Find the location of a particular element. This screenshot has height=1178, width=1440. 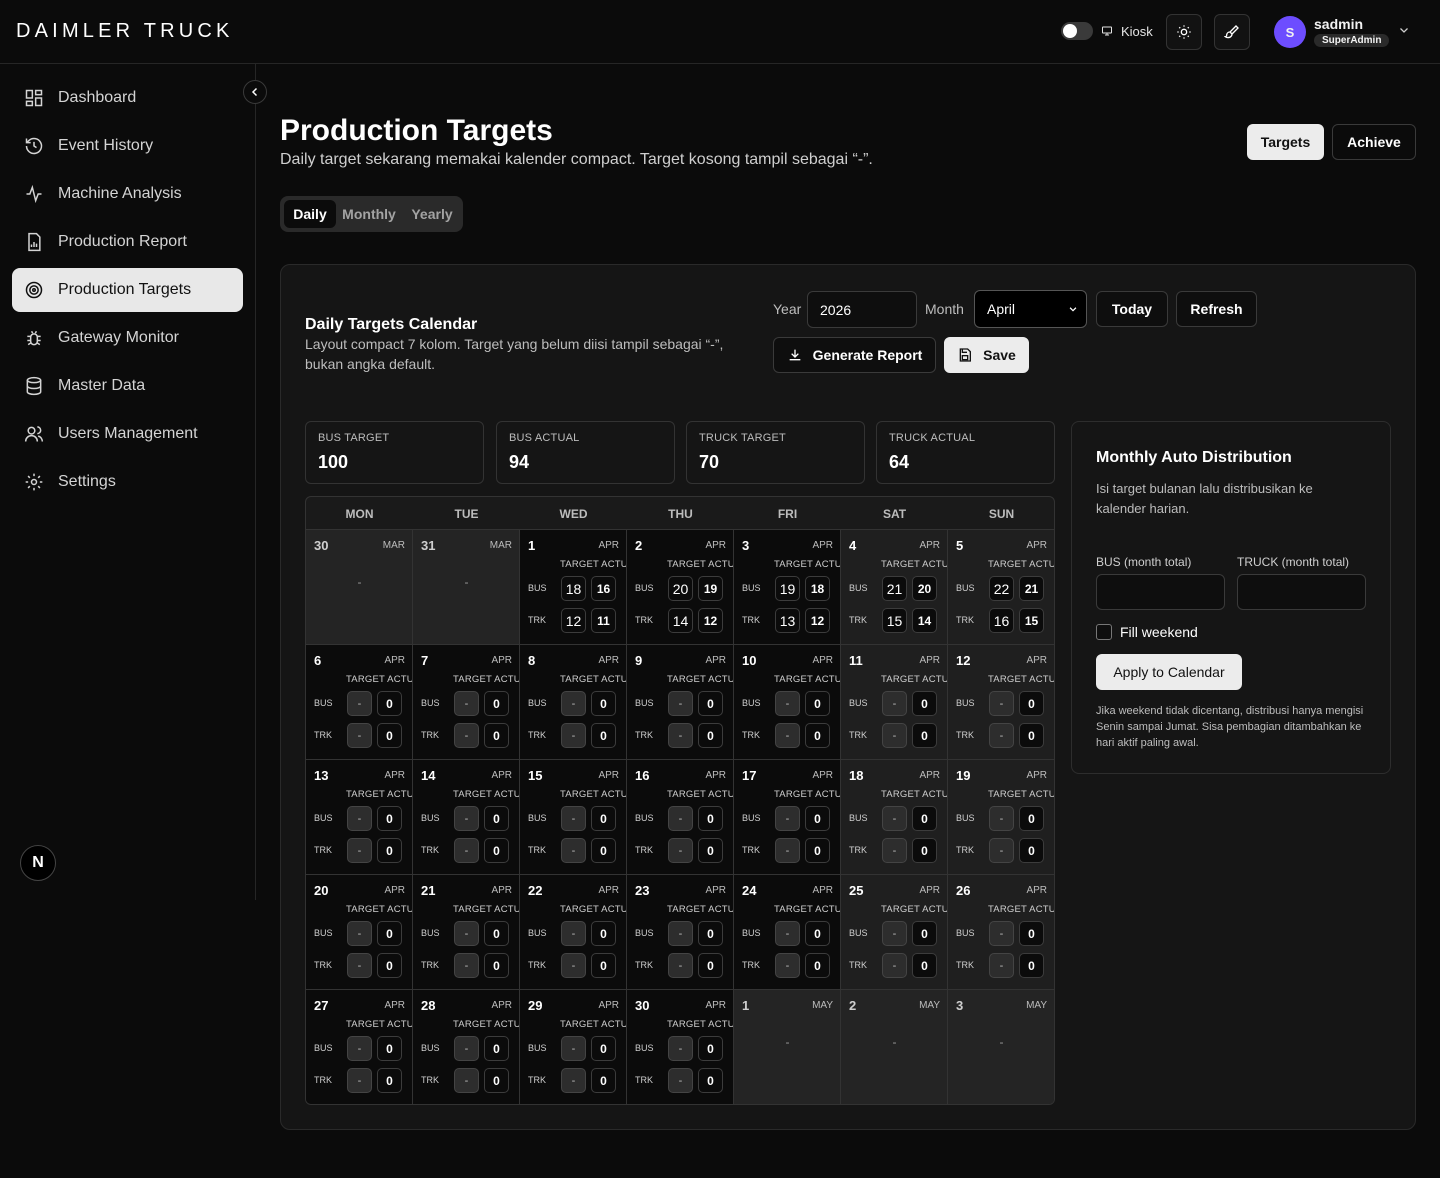

kiosk-toggle: Kiosk is located at coordinates (1107, 31).